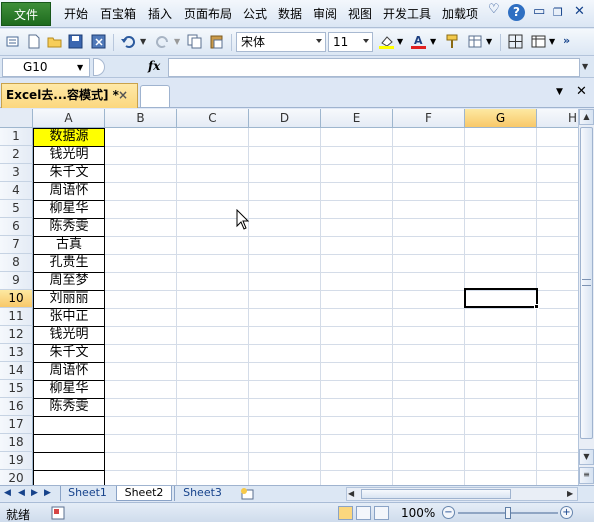  I want to click on menu-grip-icon, so click(12, 41).